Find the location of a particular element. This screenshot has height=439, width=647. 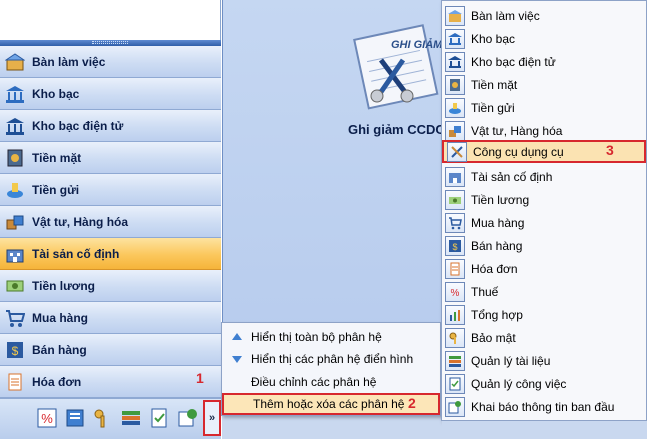

menu-item-show-all-modules: Hiển thị toàn bộ phân hệ is located at coordinates (331, 337).